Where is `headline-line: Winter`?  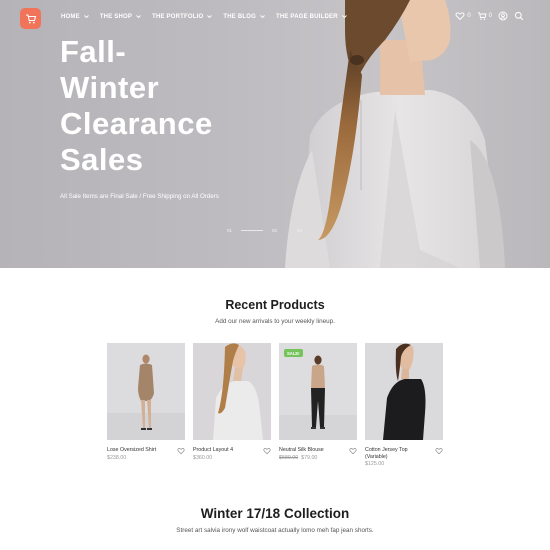
headline-line: Winter is located at coordinates (110, 87).